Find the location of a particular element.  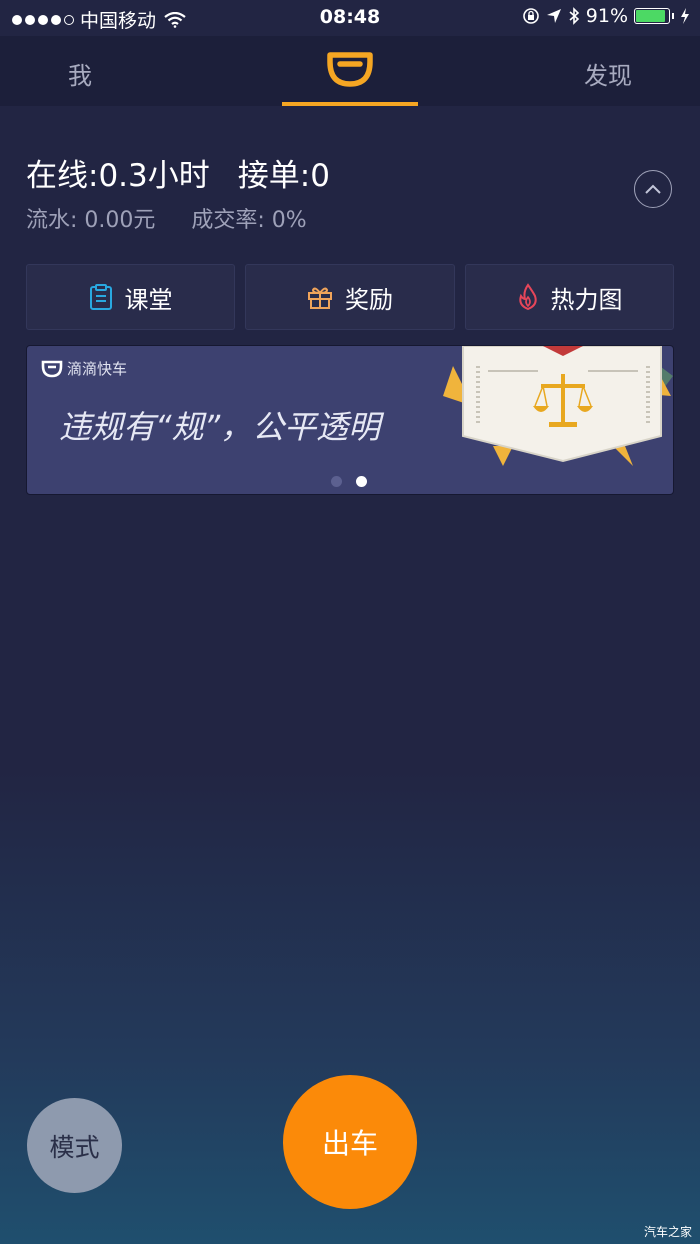

rewards-label: 奖励 is located at coordinates (369, 299).